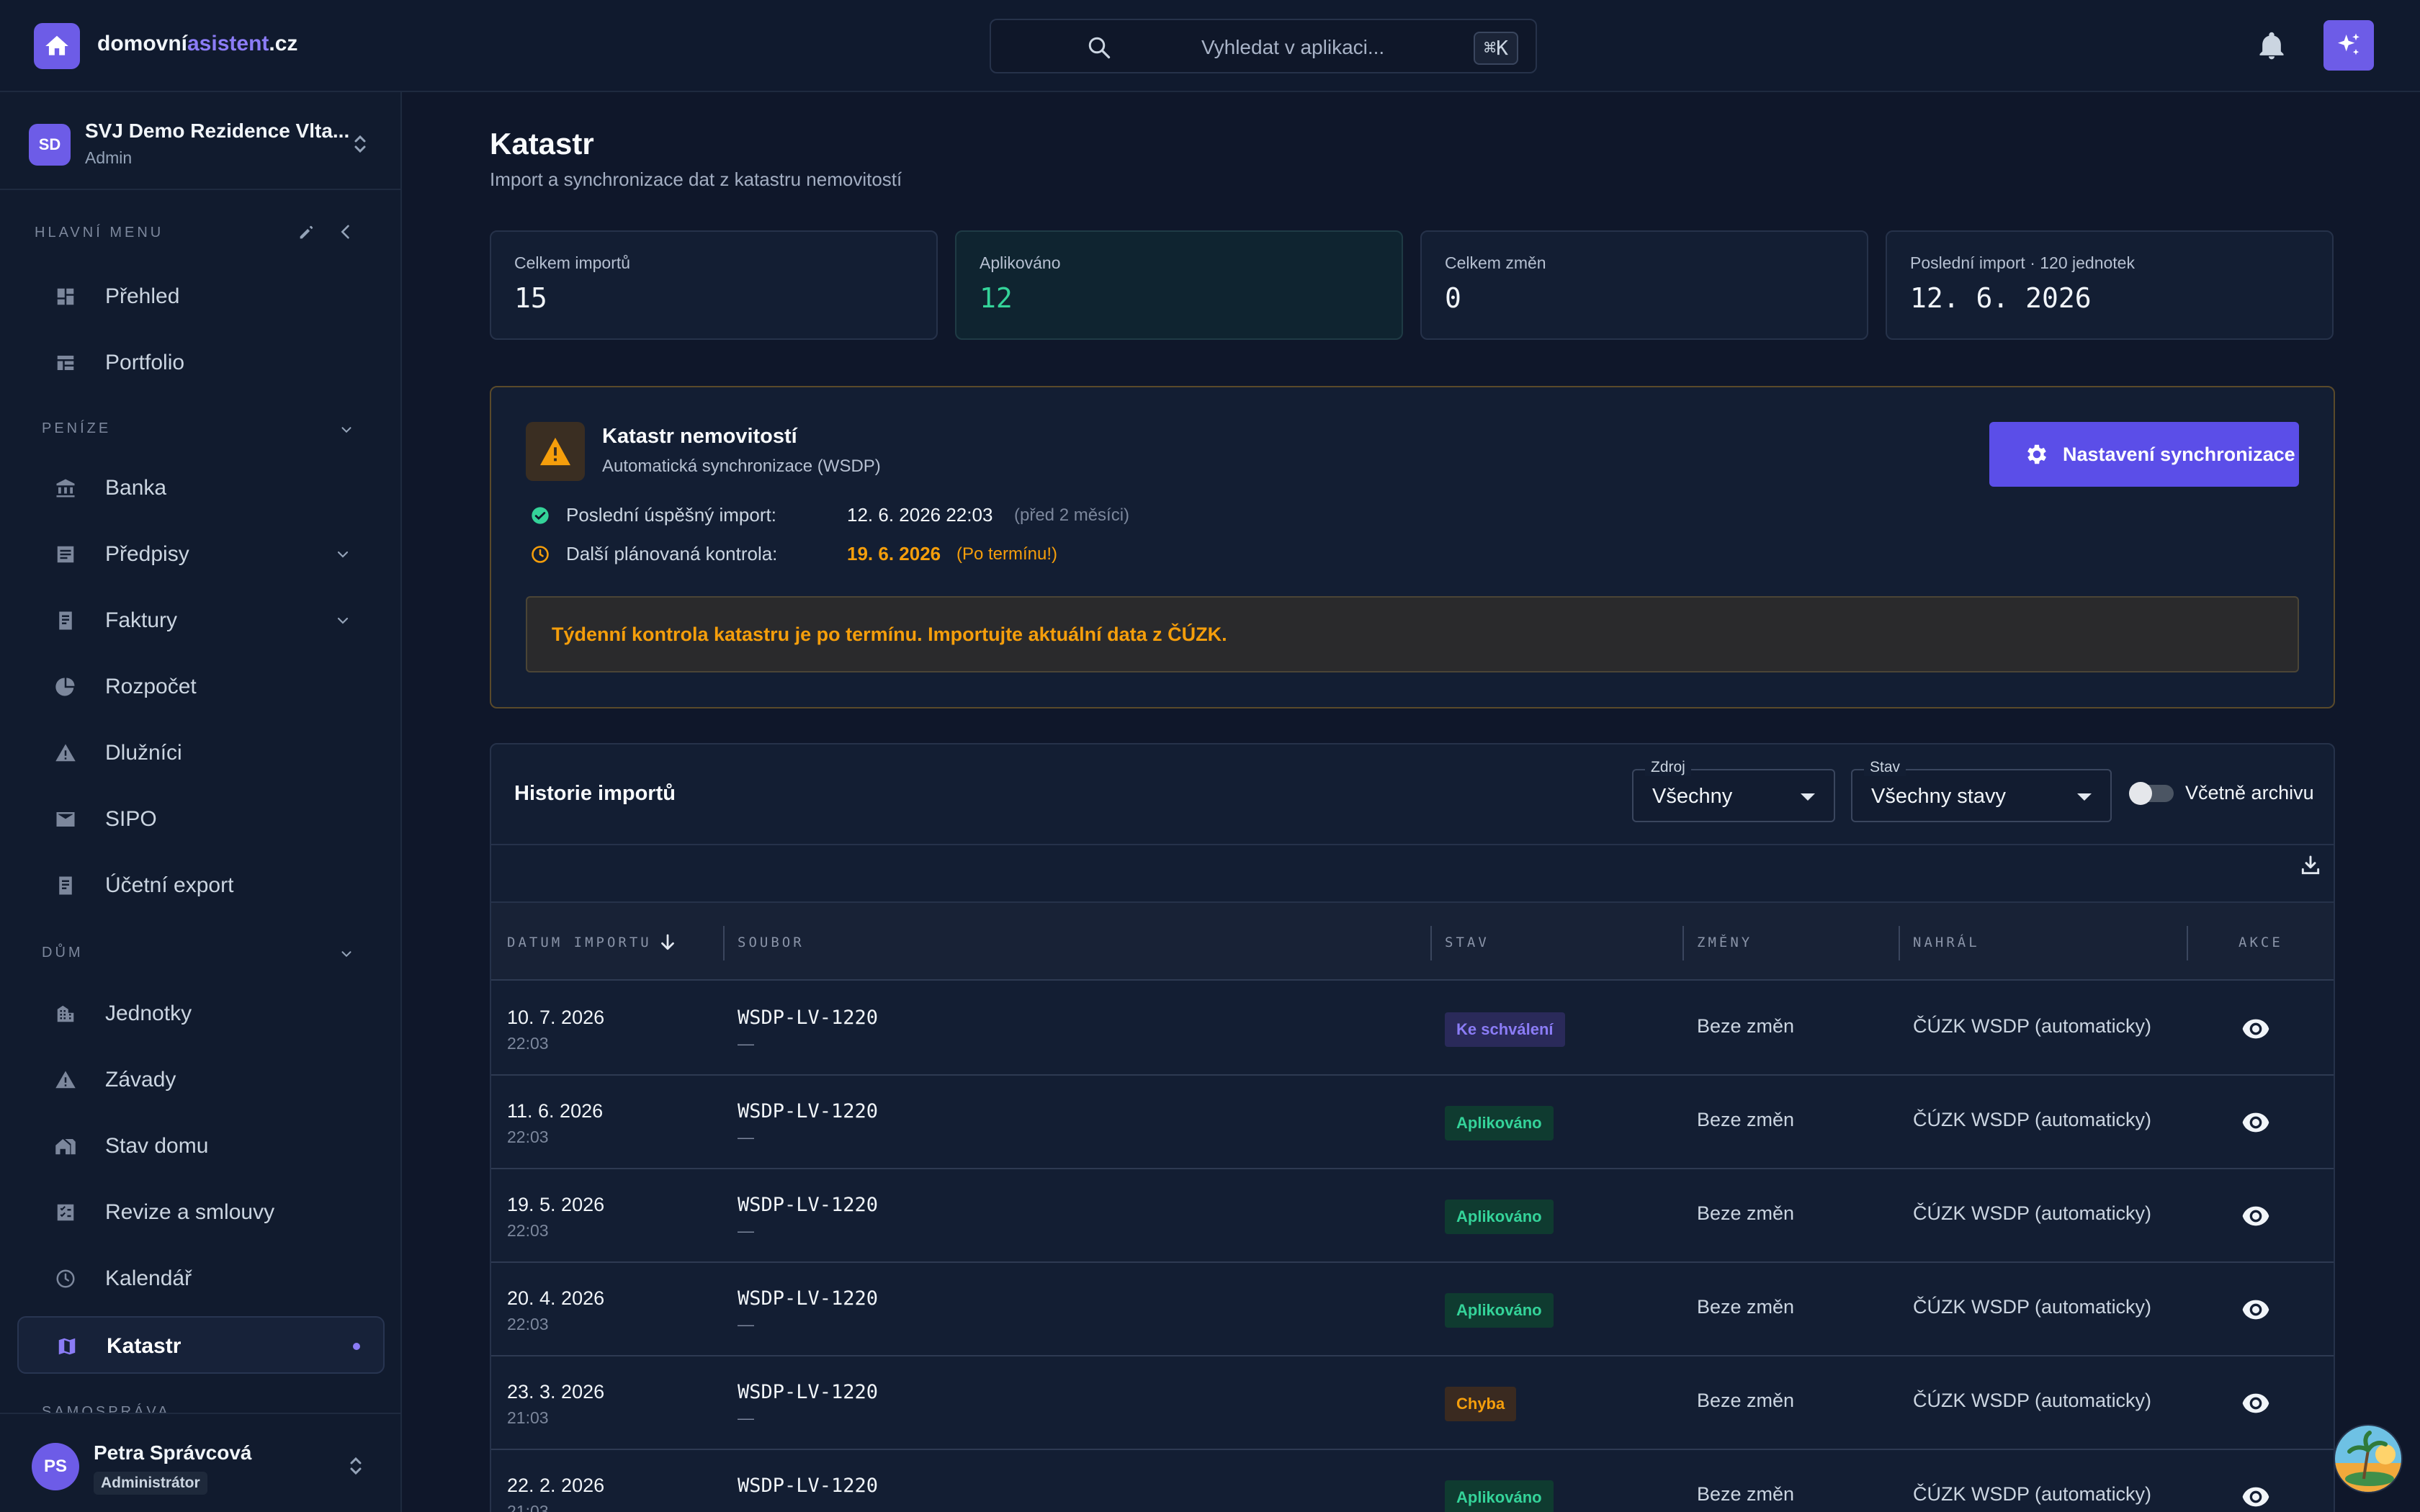 The height and width of the screenshot is (1512, 2420). Describe the element at coordinates (201, 1080) in the screenshot. I see `sidebar-item-zavady: Závady` at that location.